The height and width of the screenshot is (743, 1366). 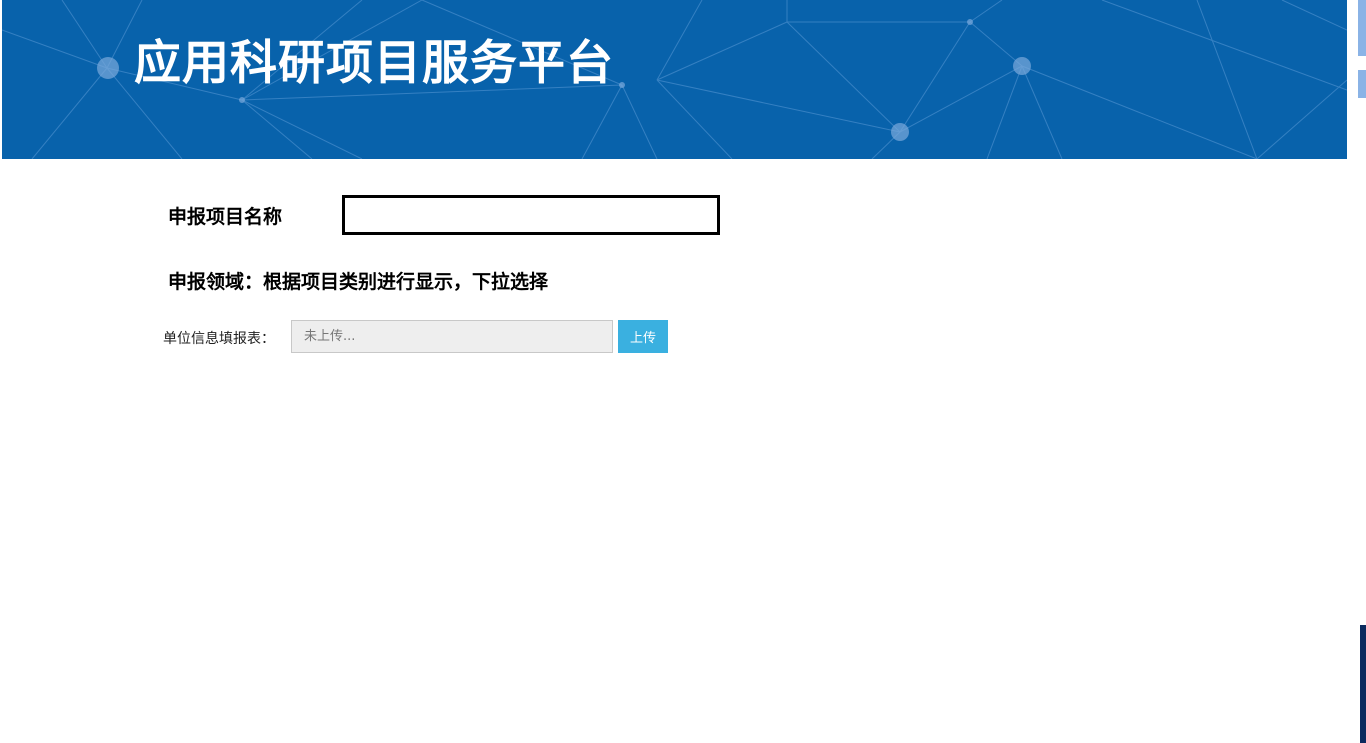 What do you see at coordinates (531, 215) in the screenshot?
I see `project-name-input` at bounding box center [531, 215].